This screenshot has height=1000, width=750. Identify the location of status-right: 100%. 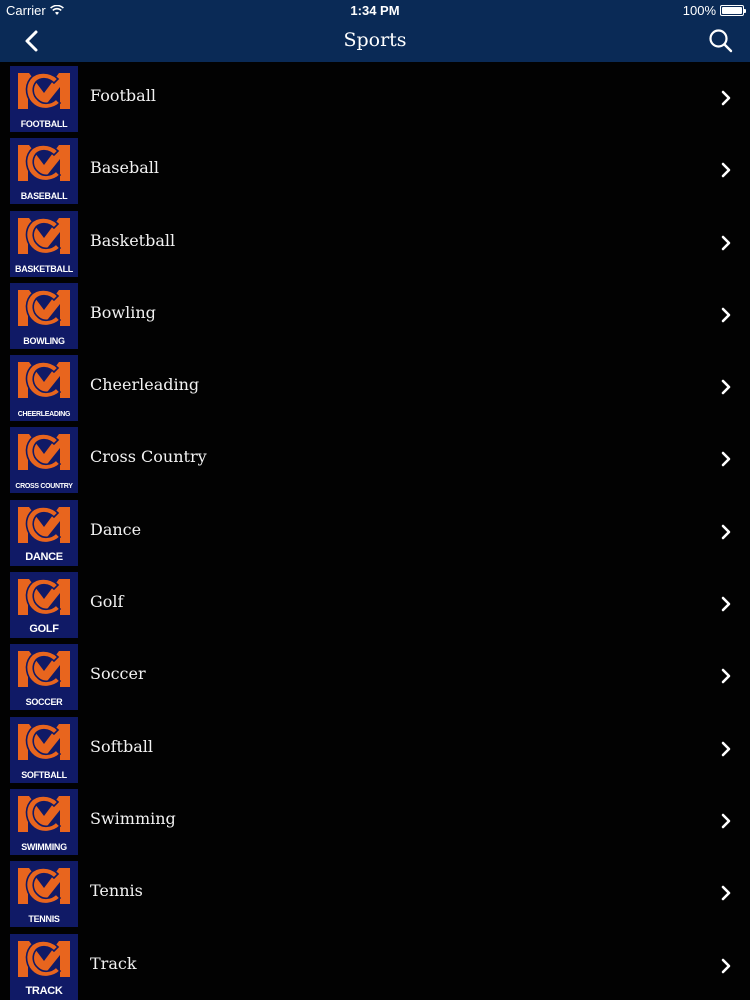
(714, 10).